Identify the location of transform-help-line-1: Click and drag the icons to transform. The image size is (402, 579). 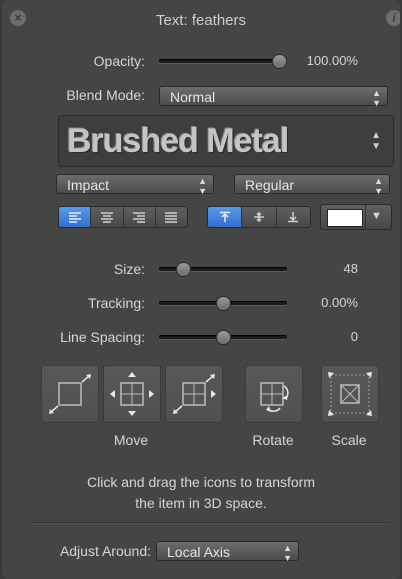
(201, 482).